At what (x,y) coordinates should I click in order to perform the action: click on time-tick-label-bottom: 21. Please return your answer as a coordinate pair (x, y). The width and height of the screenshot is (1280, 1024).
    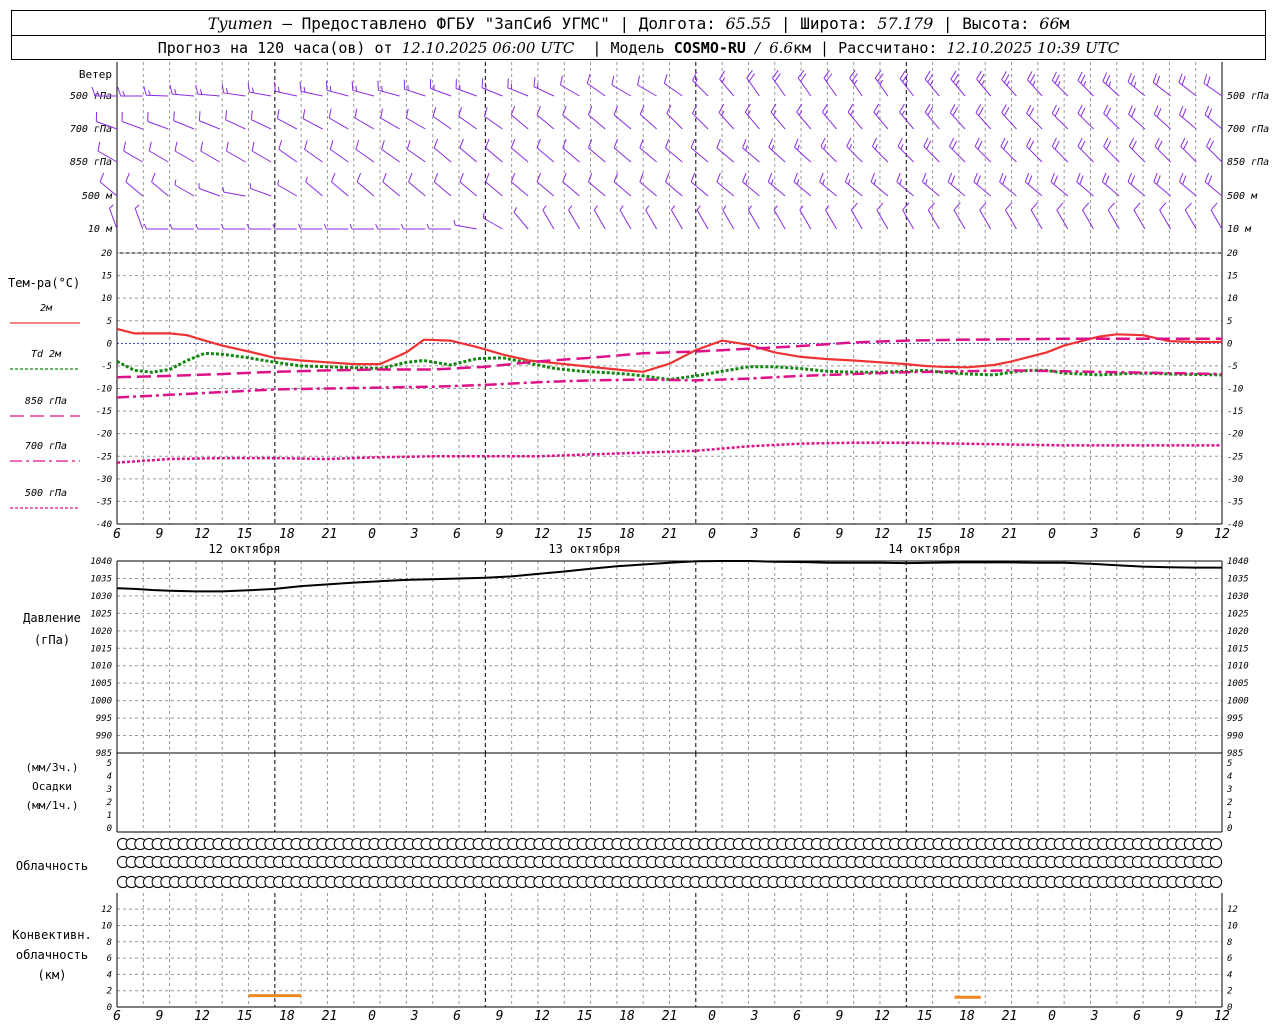
    Looking at the image, I should click on (670, 1016).